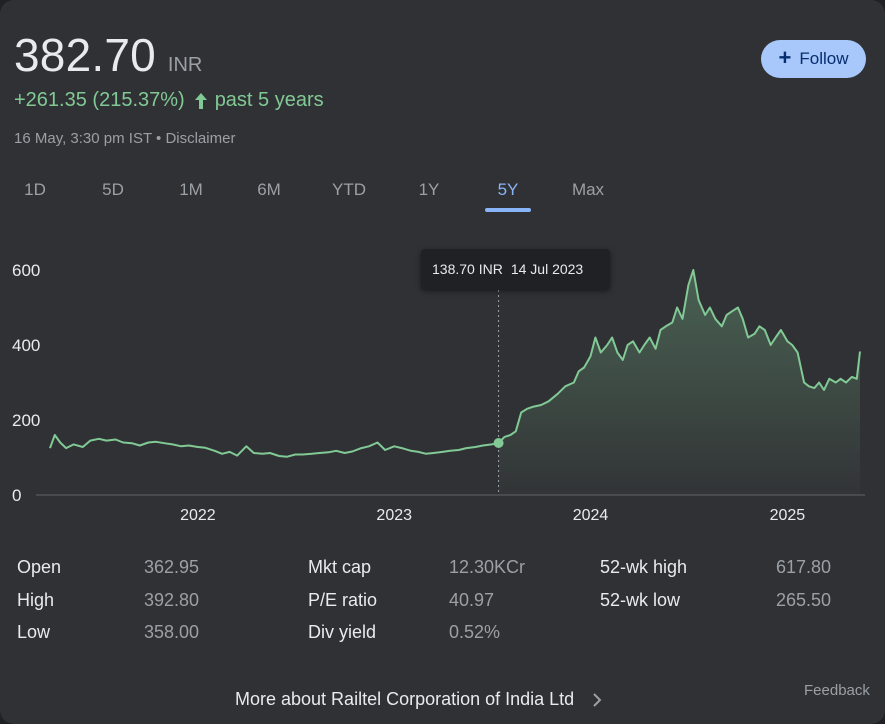 This screenshot has height=724, width=885. What do you see at coordinates (198, 515) in the screenshot?
I see `x-tick-label: 2022` at bounding box center [198, 515].